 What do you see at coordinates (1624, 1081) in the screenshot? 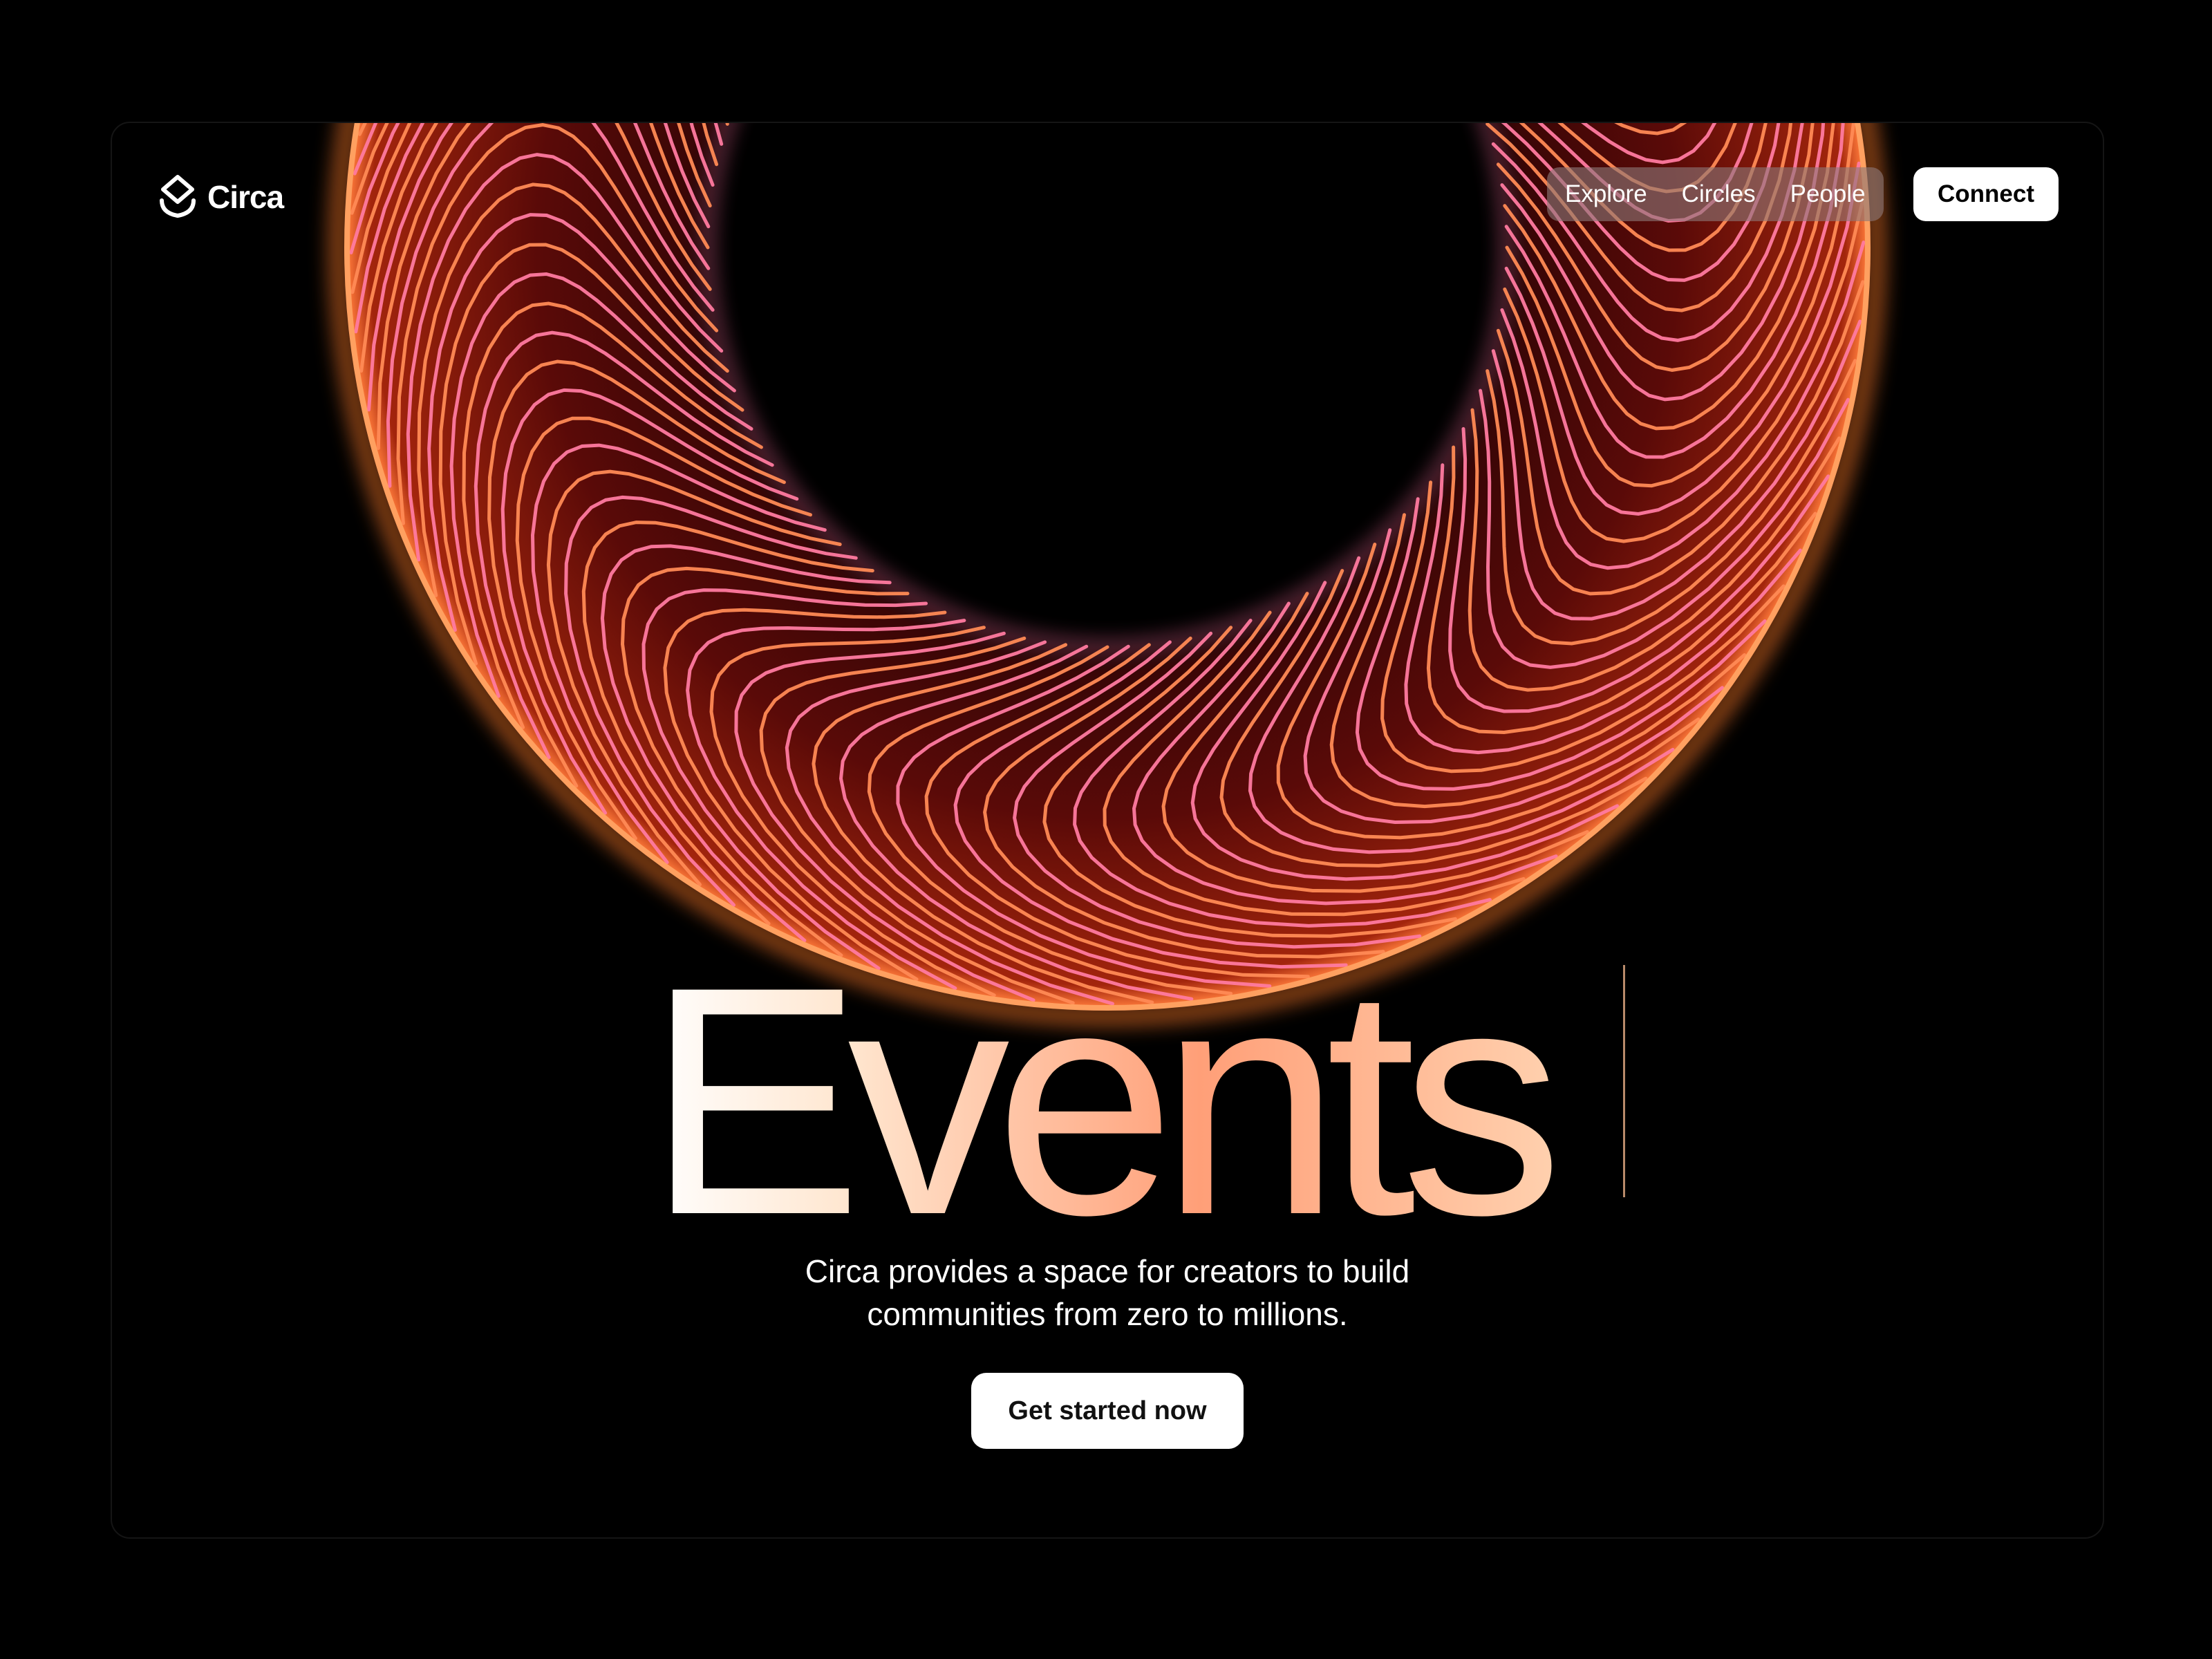
I see `text-cursor` at bounding box center [1624, 1081].